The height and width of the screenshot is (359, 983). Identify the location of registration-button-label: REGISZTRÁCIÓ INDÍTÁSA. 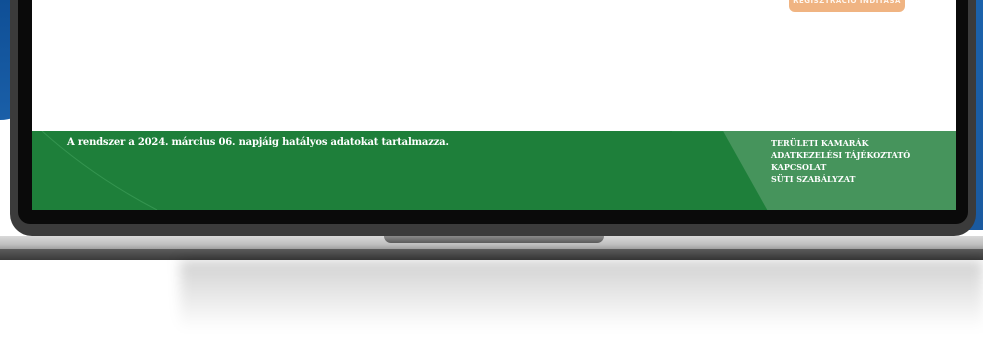
(847, 2).